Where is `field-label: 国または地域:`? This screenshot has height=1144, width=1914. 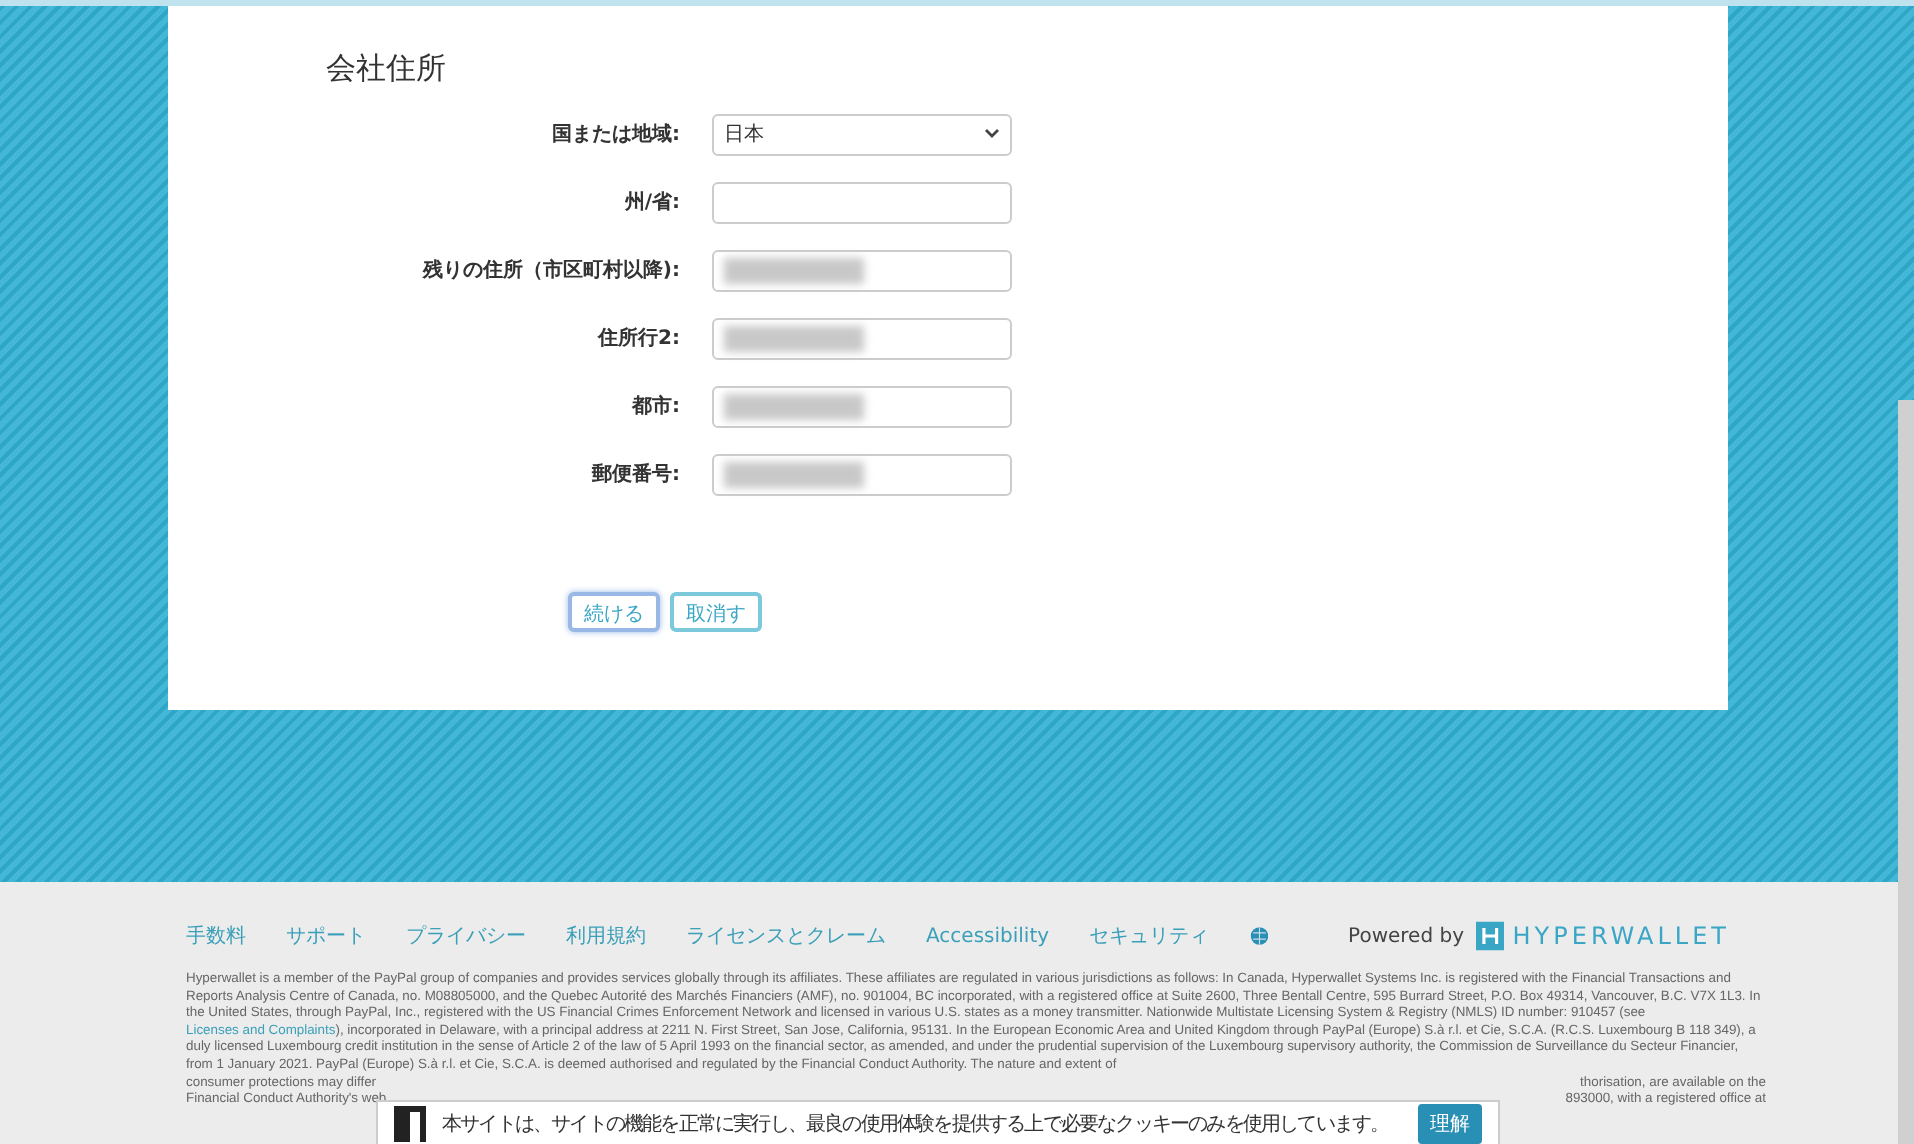 field-label: 国または地域: is located at coordinates (616, 134).